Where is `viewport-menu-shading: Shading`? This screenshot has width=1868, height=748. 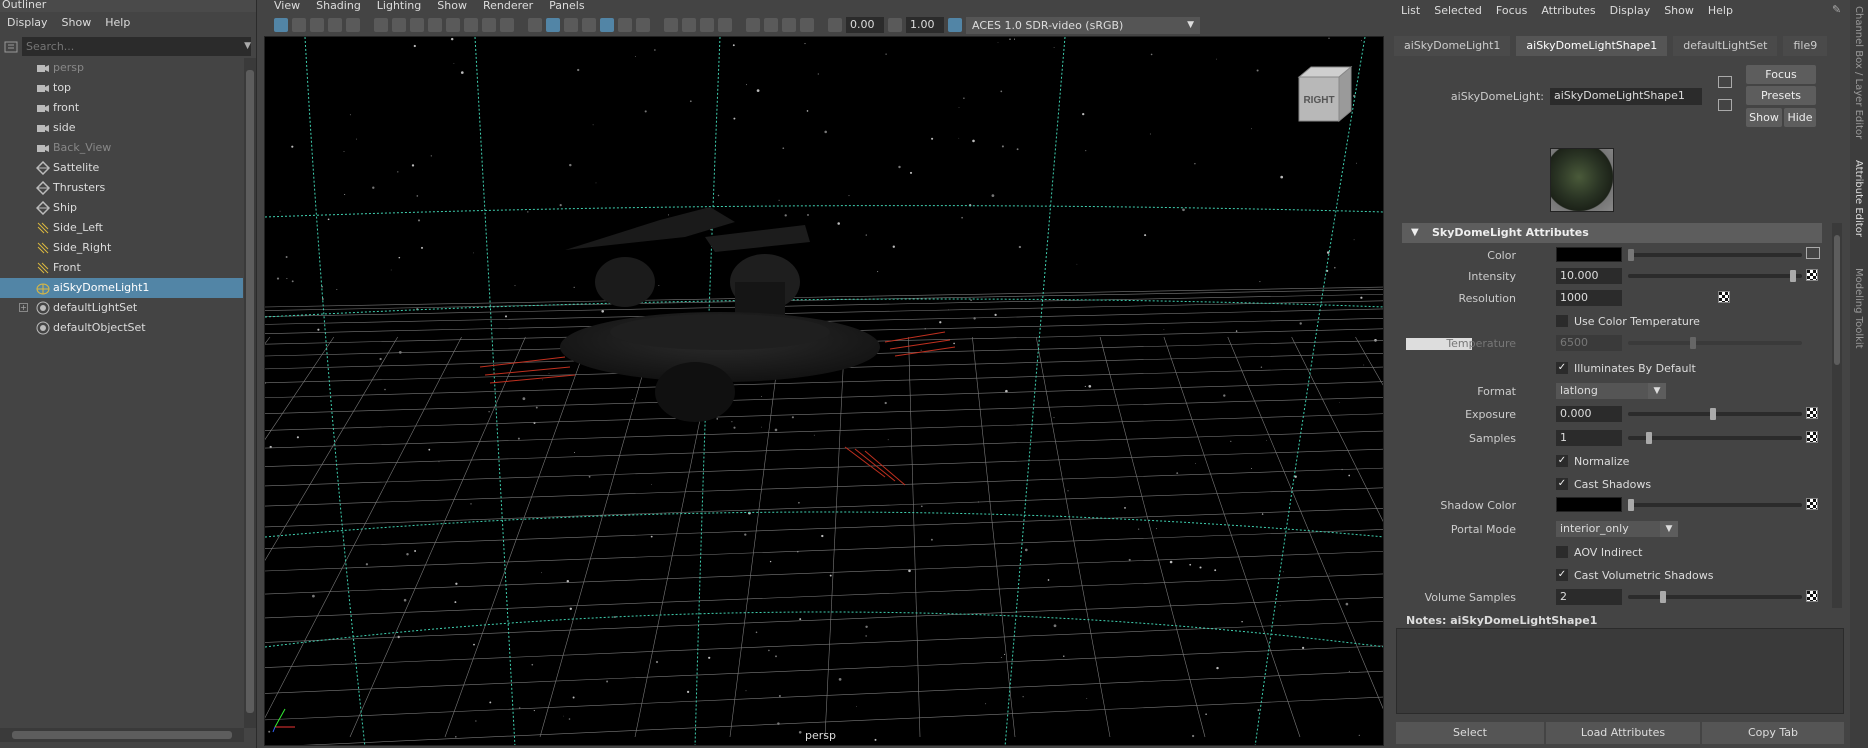
viewport-menu-shading: Shading is located at coordinates (338, 6).